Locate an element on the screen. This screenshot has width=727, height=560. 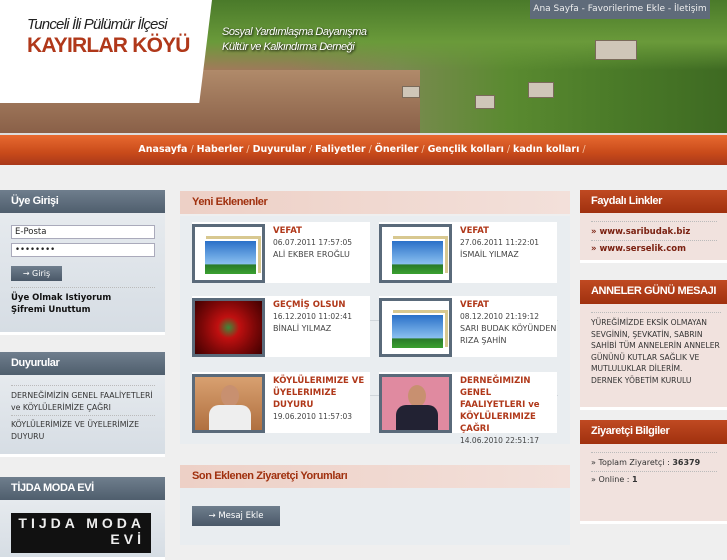
sponsor-banner: TIJDA MODA EVİ is located at coordinates (81, 533).